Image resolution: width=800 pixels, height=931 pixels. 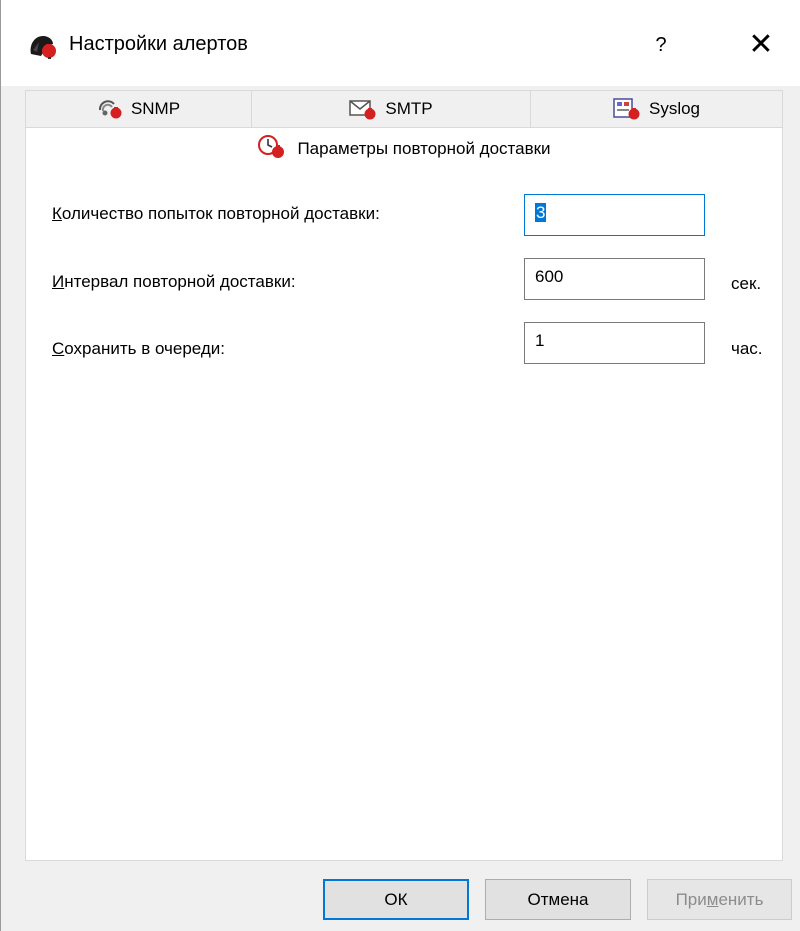 I want to click on retry-count-input: 3, so click(x=614, y=215).